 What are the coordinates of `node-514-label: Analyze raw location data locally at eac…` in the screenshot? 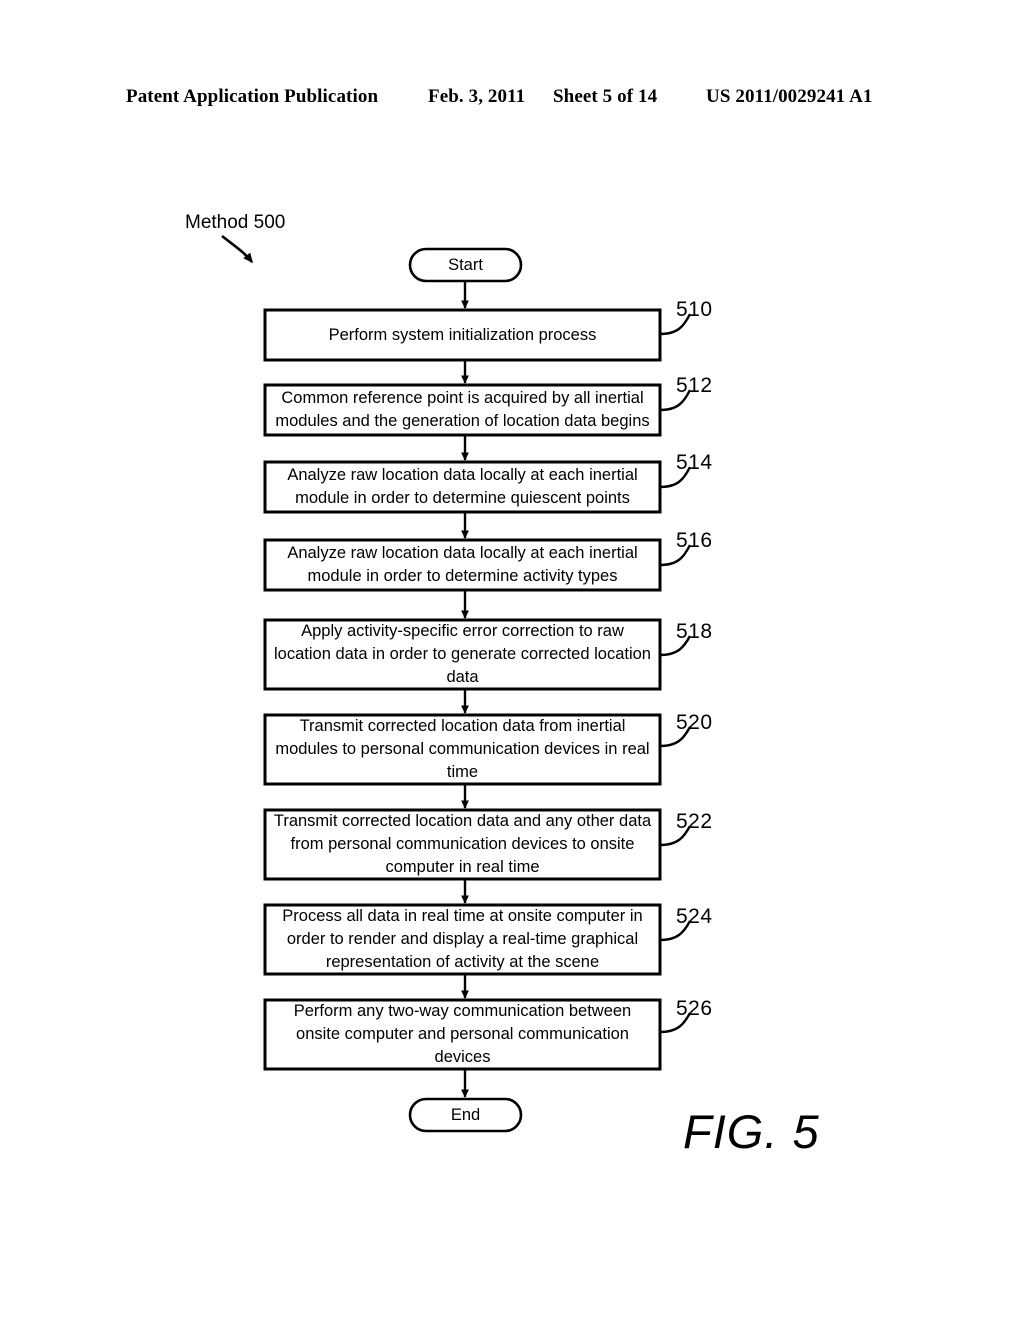 It's located at (462, 486).